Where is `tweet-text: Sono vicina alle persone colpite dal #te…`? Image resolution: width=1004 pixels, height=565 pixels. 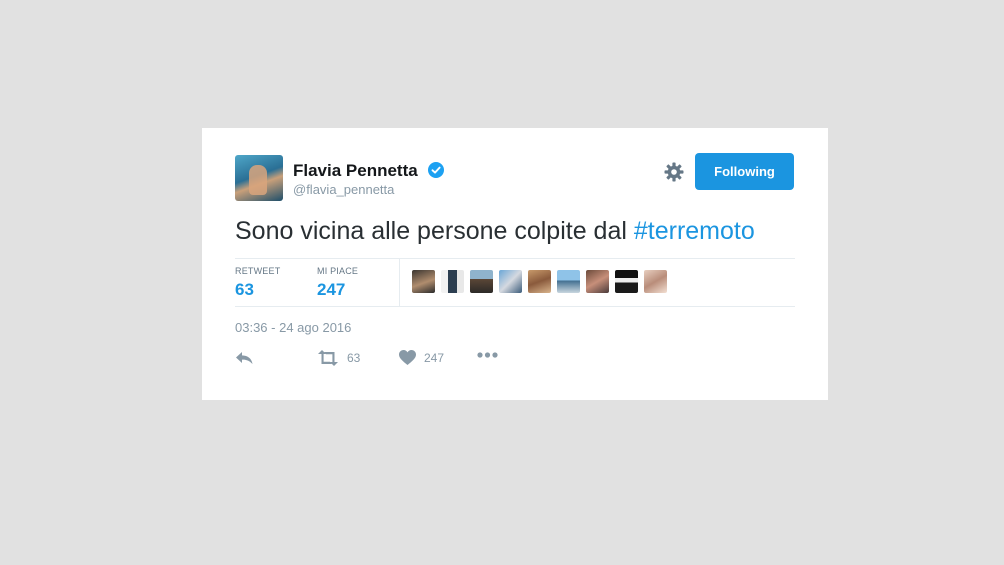
tweet-text: Sono vicina alle persone colpite dal #te… is located at coordinates (495, 231).